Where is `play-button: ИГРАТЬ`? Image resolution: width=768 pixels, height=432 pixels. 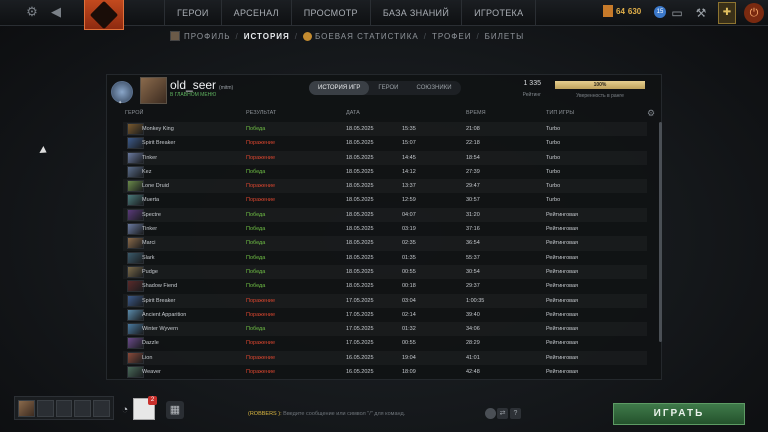
play-button: ИГРАТЬ is located at coordinates (679, 414).